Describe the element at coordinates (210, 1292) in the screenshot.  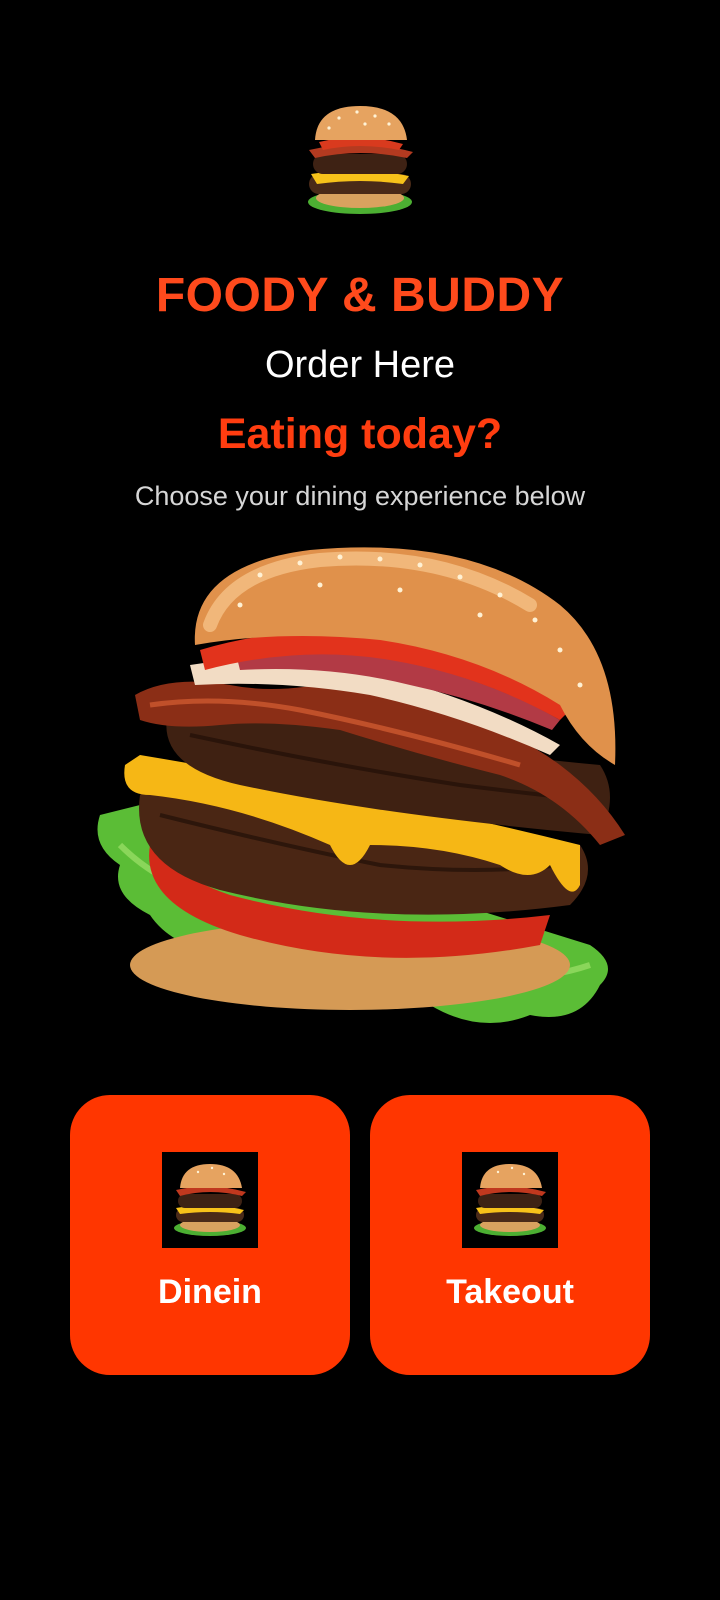
I see `dinein-label: Dinein` at that location.